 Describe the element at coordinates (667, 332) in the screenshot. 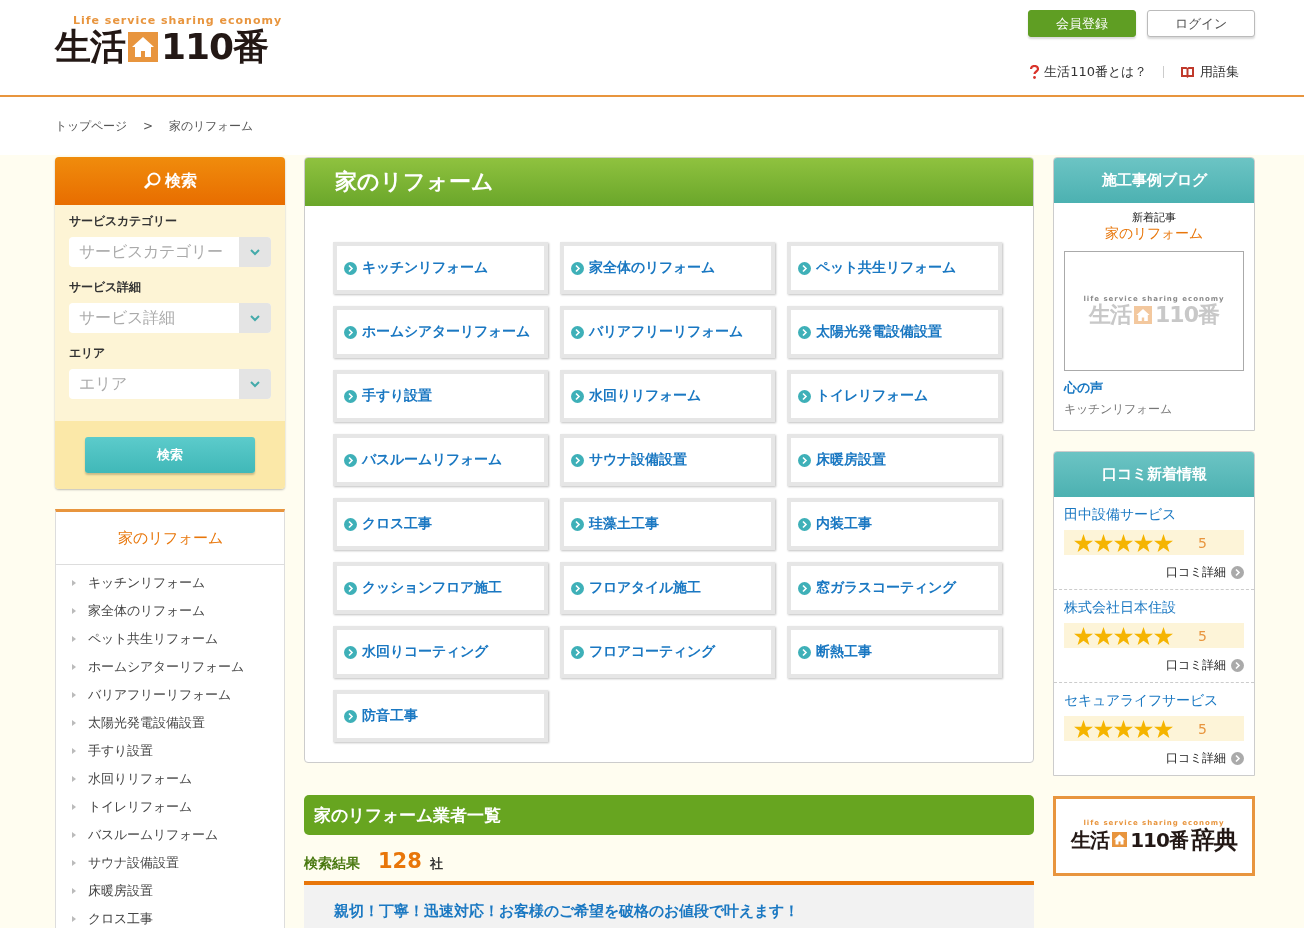

I see `category-button: バリアフリーリフォーム` at that location.